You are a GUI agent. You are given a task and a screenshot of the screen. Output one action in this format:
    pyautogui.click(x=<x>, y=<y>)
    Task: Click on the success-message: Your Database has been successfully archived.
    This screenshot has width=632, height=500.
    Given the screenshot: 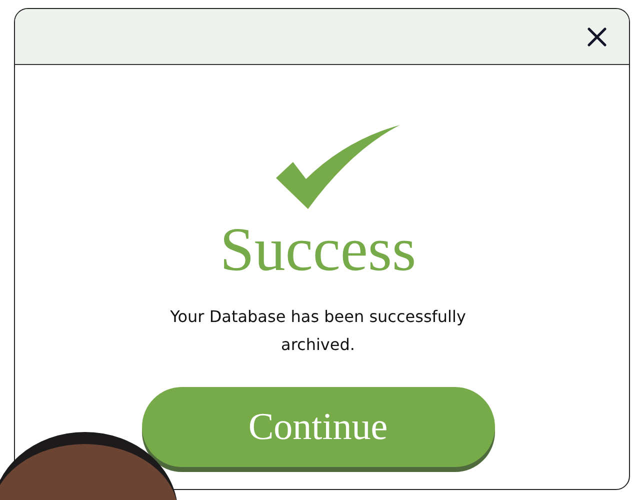 What is the action you would take?
    pyautogui.click(x=318, y=331)
    